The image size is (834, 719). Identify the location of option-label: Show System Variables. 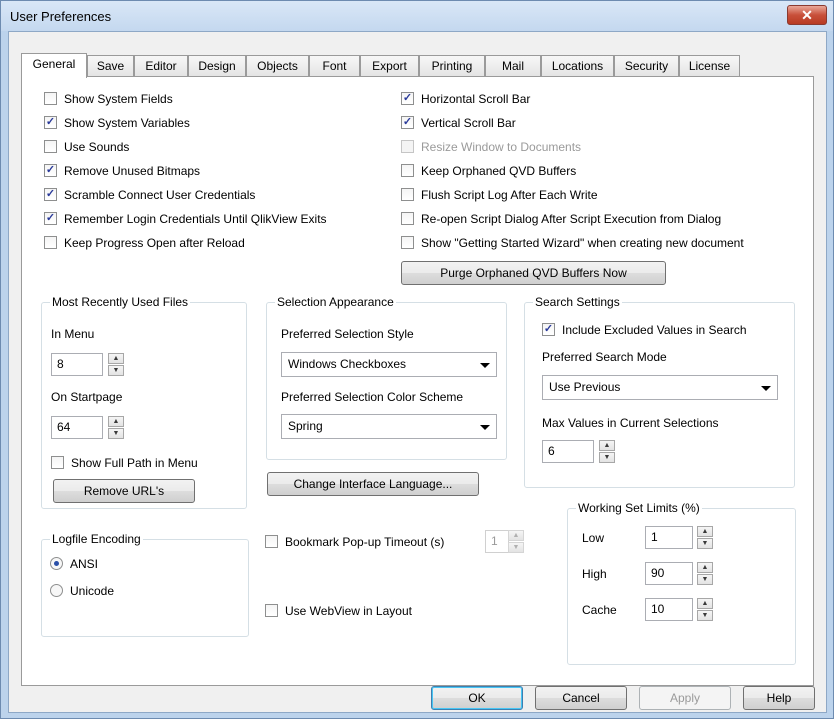
(127, 123).